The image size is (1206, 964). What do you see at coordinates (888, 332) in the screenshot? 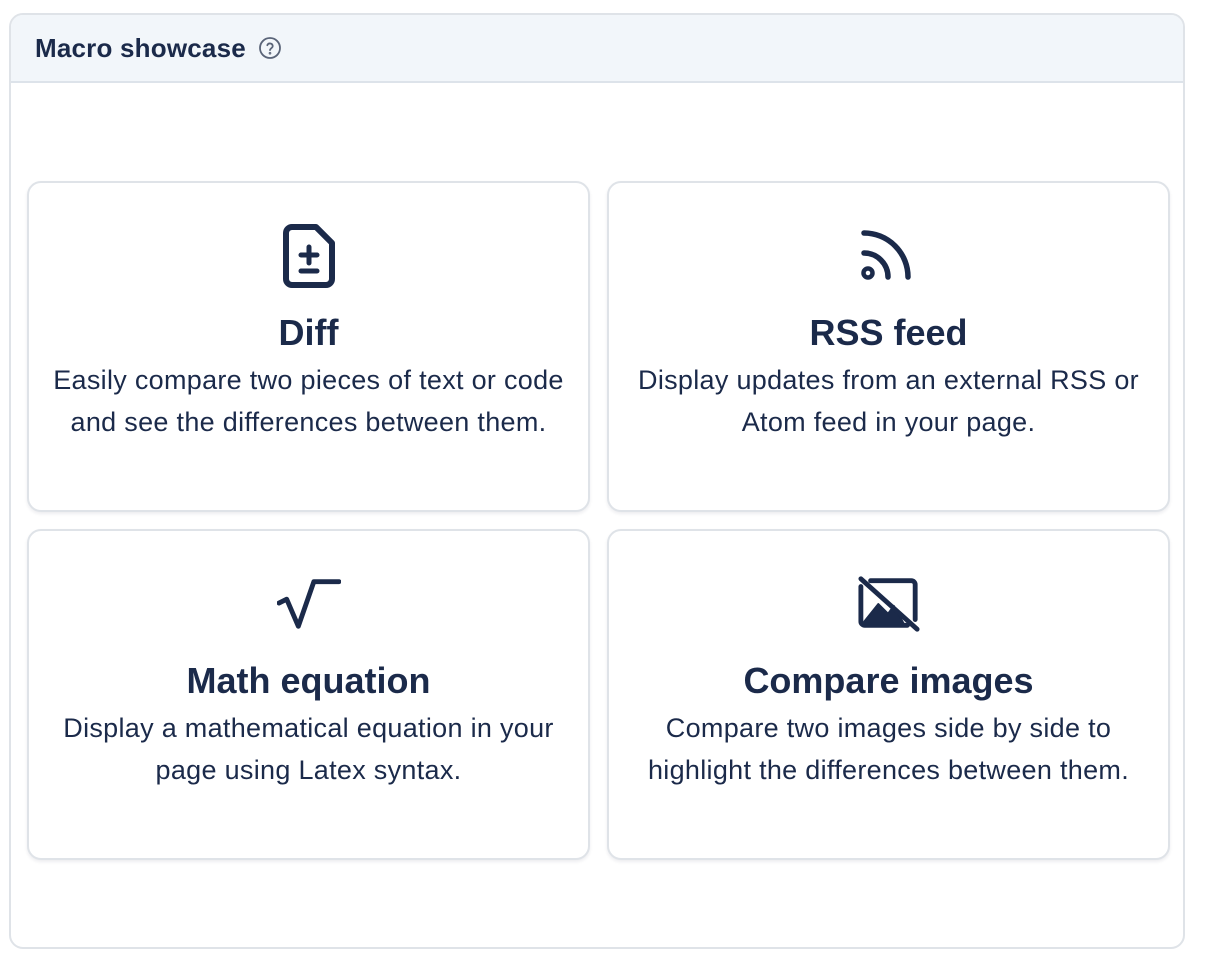
I see `card-title: RSS feed` at bounding box center [888, 332].